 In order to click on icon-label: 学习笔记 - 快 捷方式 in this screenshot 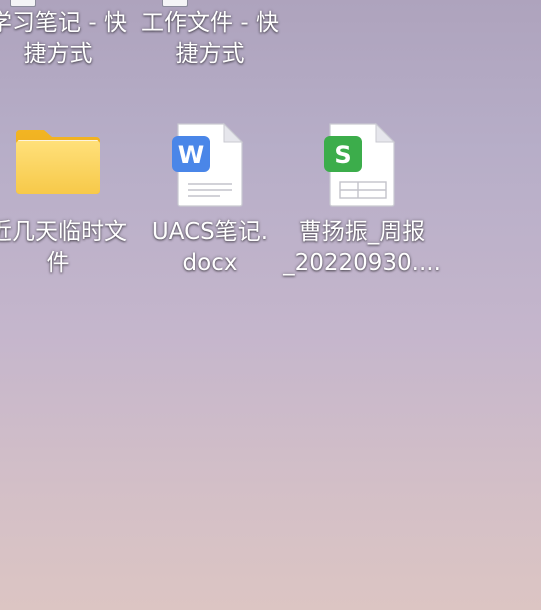, I will do `click(63, 38)`.